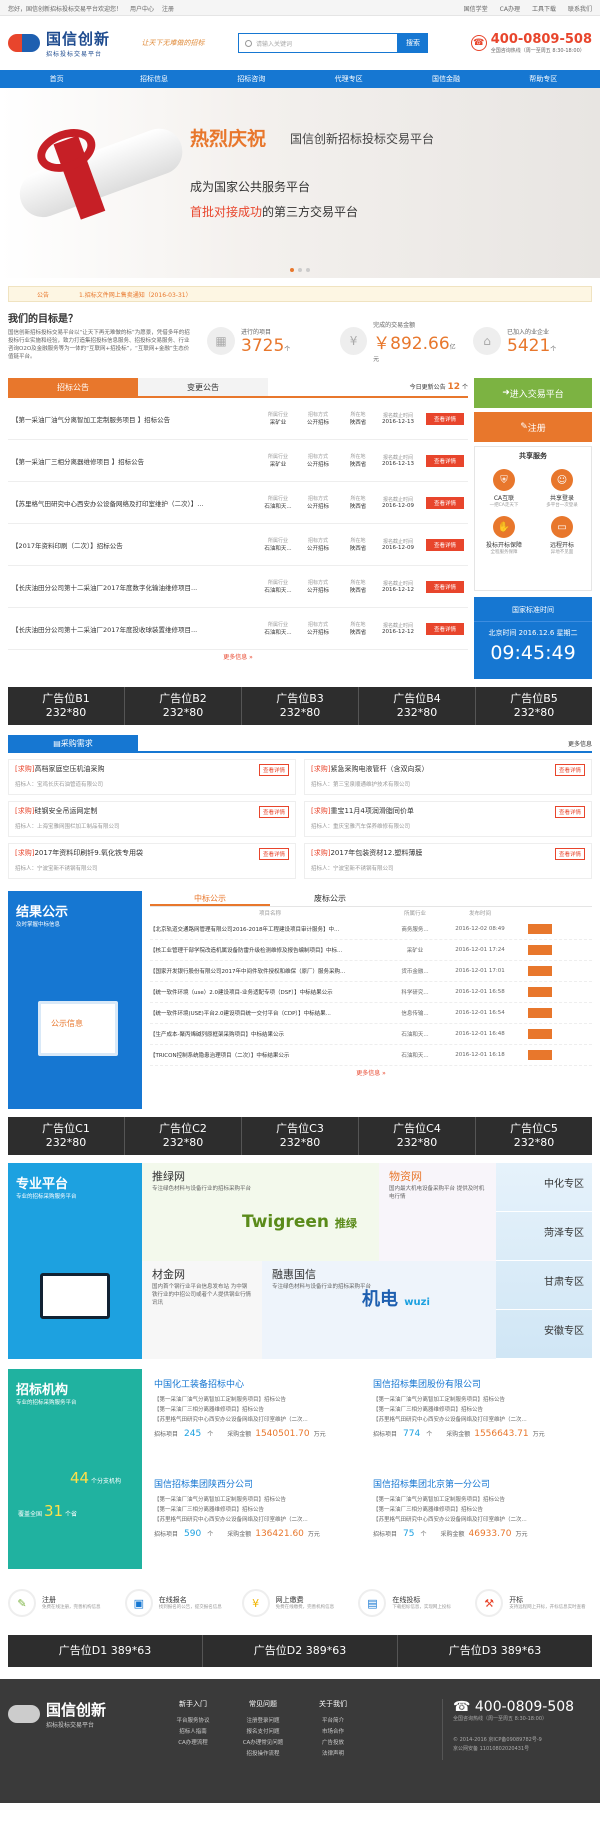  What do you see at coordinates (544, 1285) in the screenshot?
I see `zone-gansu: 甘肃专区` at bounding box center [544, 1285].